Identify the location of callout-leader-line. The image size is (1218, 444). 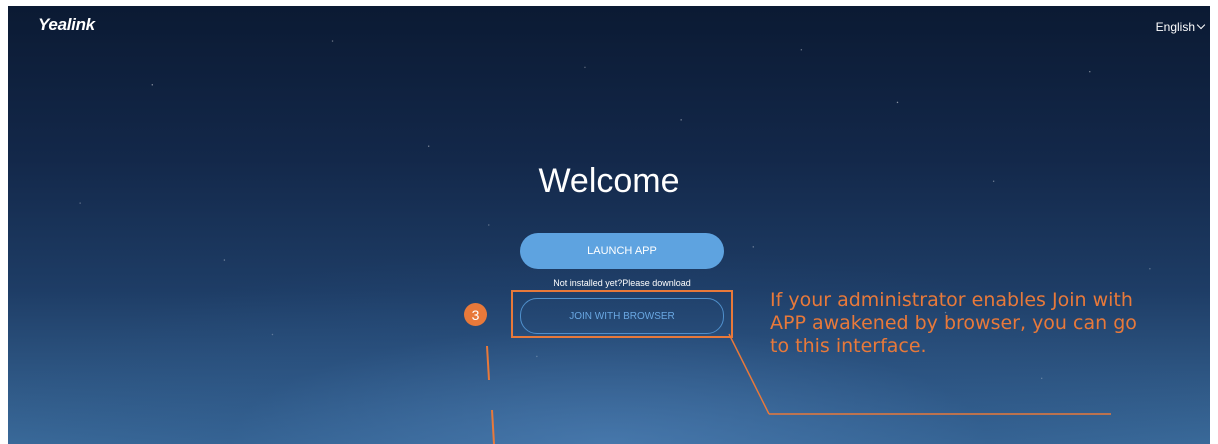
(749, 374).